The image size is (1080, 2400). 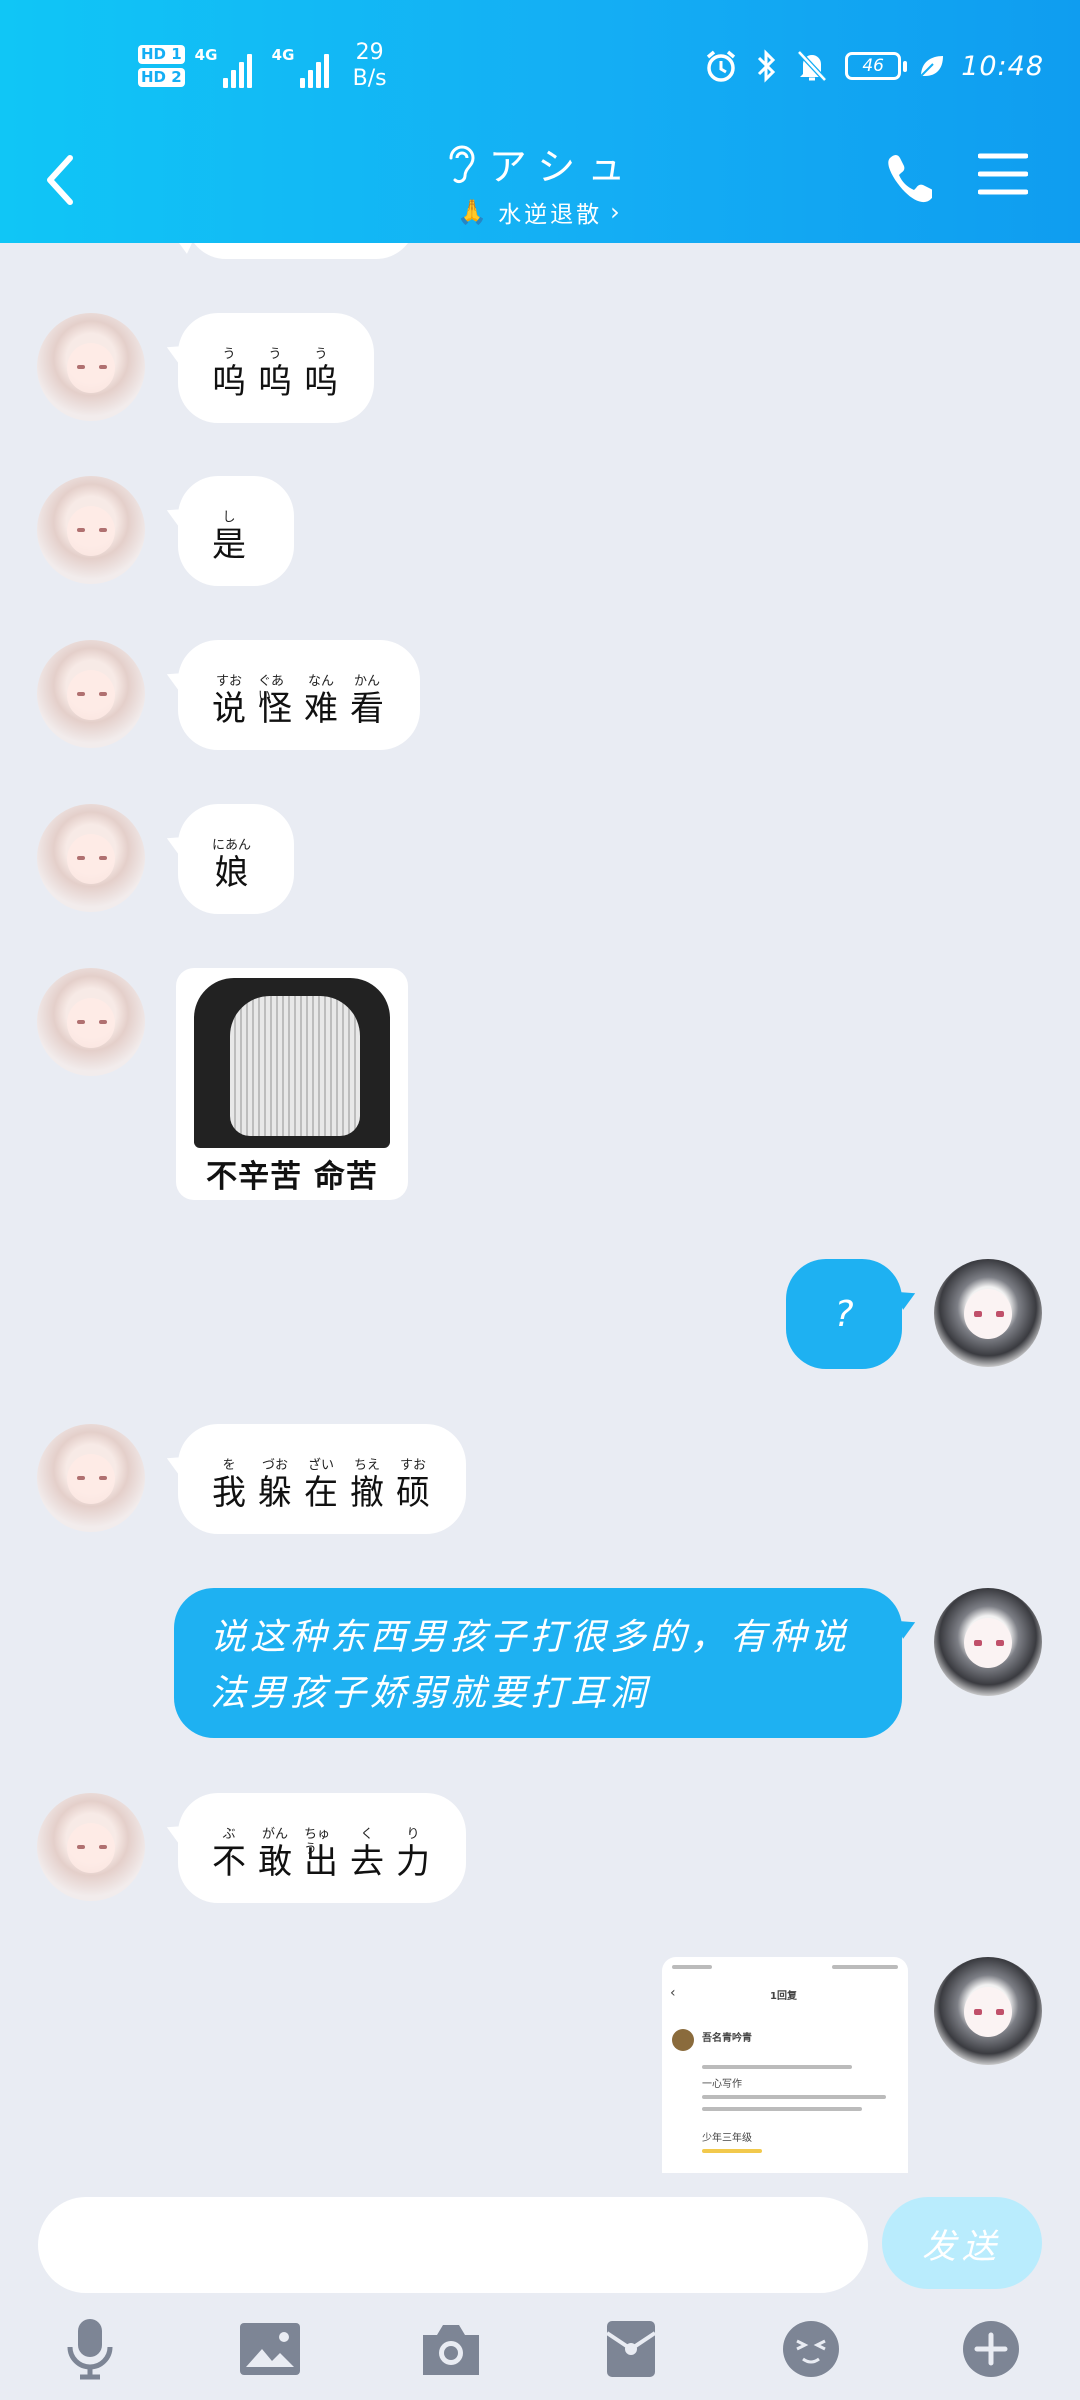 What do you see at coordinates (270, 2349) in the screenshot?
I see `image-icon` at bounding box center [270, 2349].